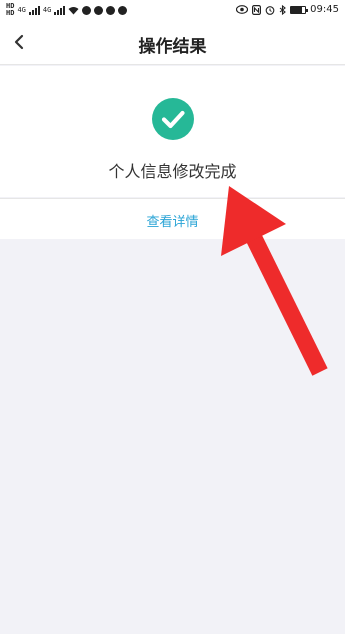 This screenshot has height=634, width=345. I want to click on navigation-bar: 操作结果, so click(172, 43).